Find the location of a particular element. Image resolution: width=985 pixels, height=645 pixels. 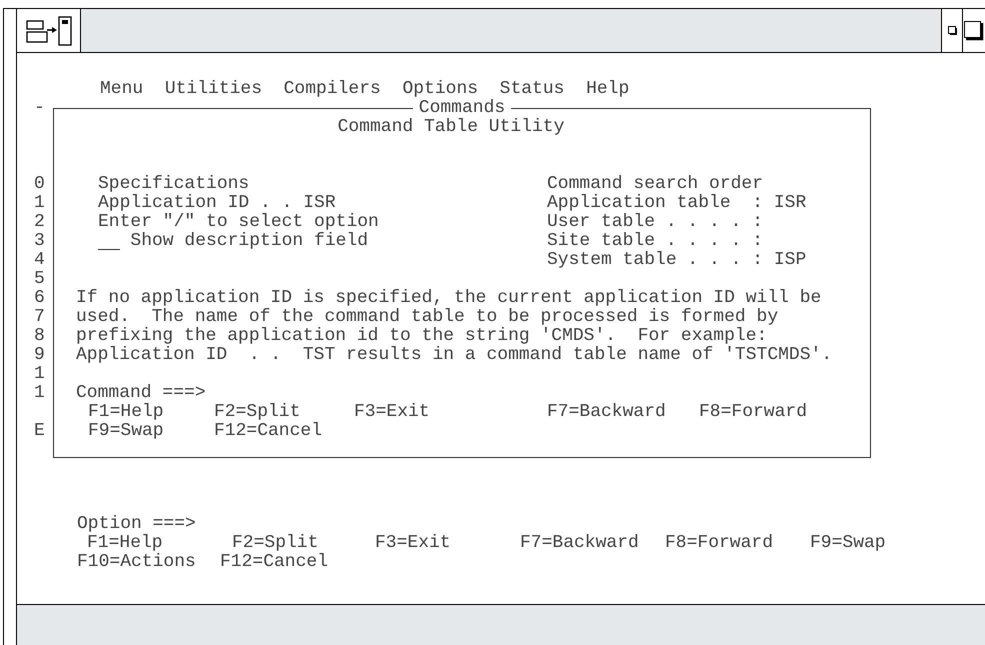

search-order-line: User table . . . . : is located at coordinates (655, 222).